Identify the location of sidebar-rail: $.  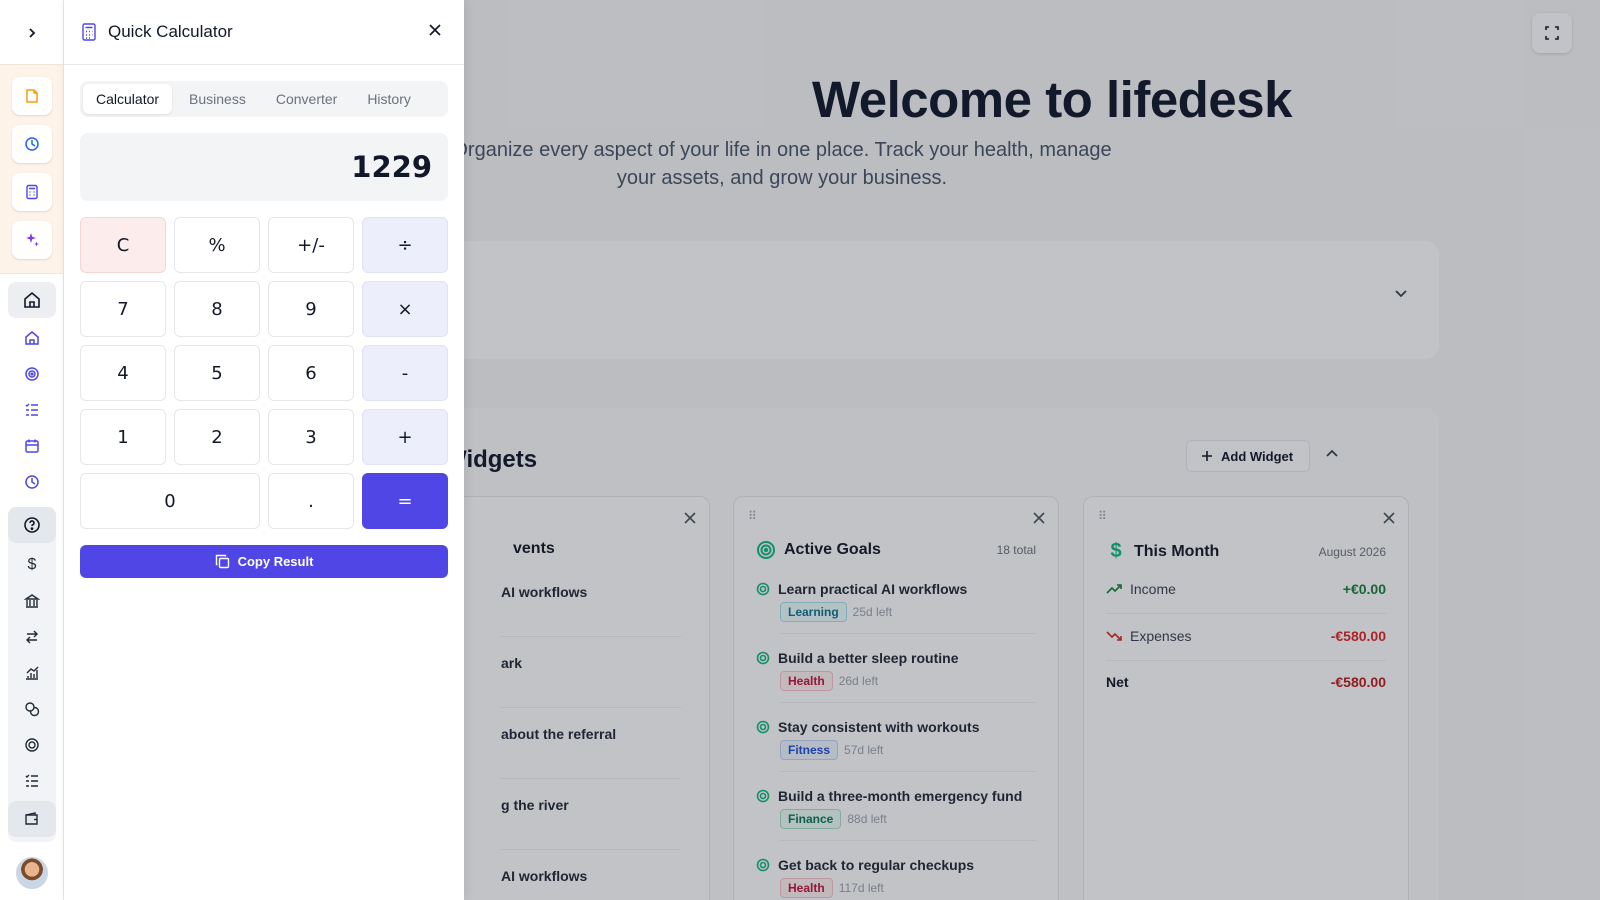
(32, 450).